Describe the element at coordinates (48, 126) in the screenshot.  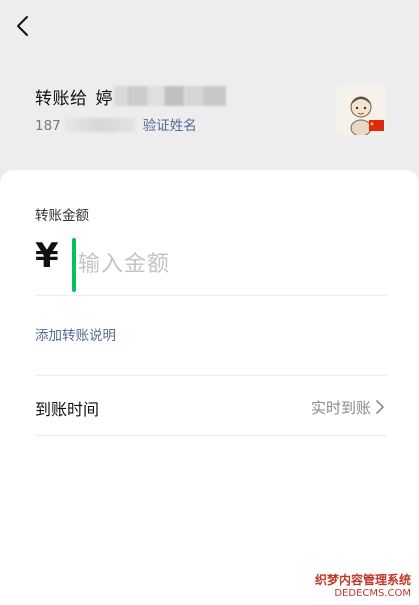
I see `recipient-phone: 187` at that location.